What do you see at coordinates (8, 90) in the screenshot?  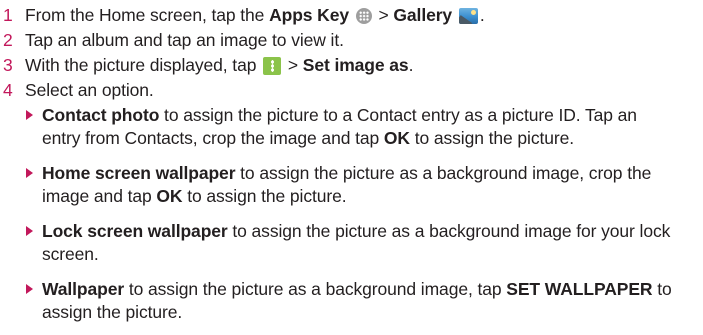 I see `step-number: 4` at bounding box center [8, 90].